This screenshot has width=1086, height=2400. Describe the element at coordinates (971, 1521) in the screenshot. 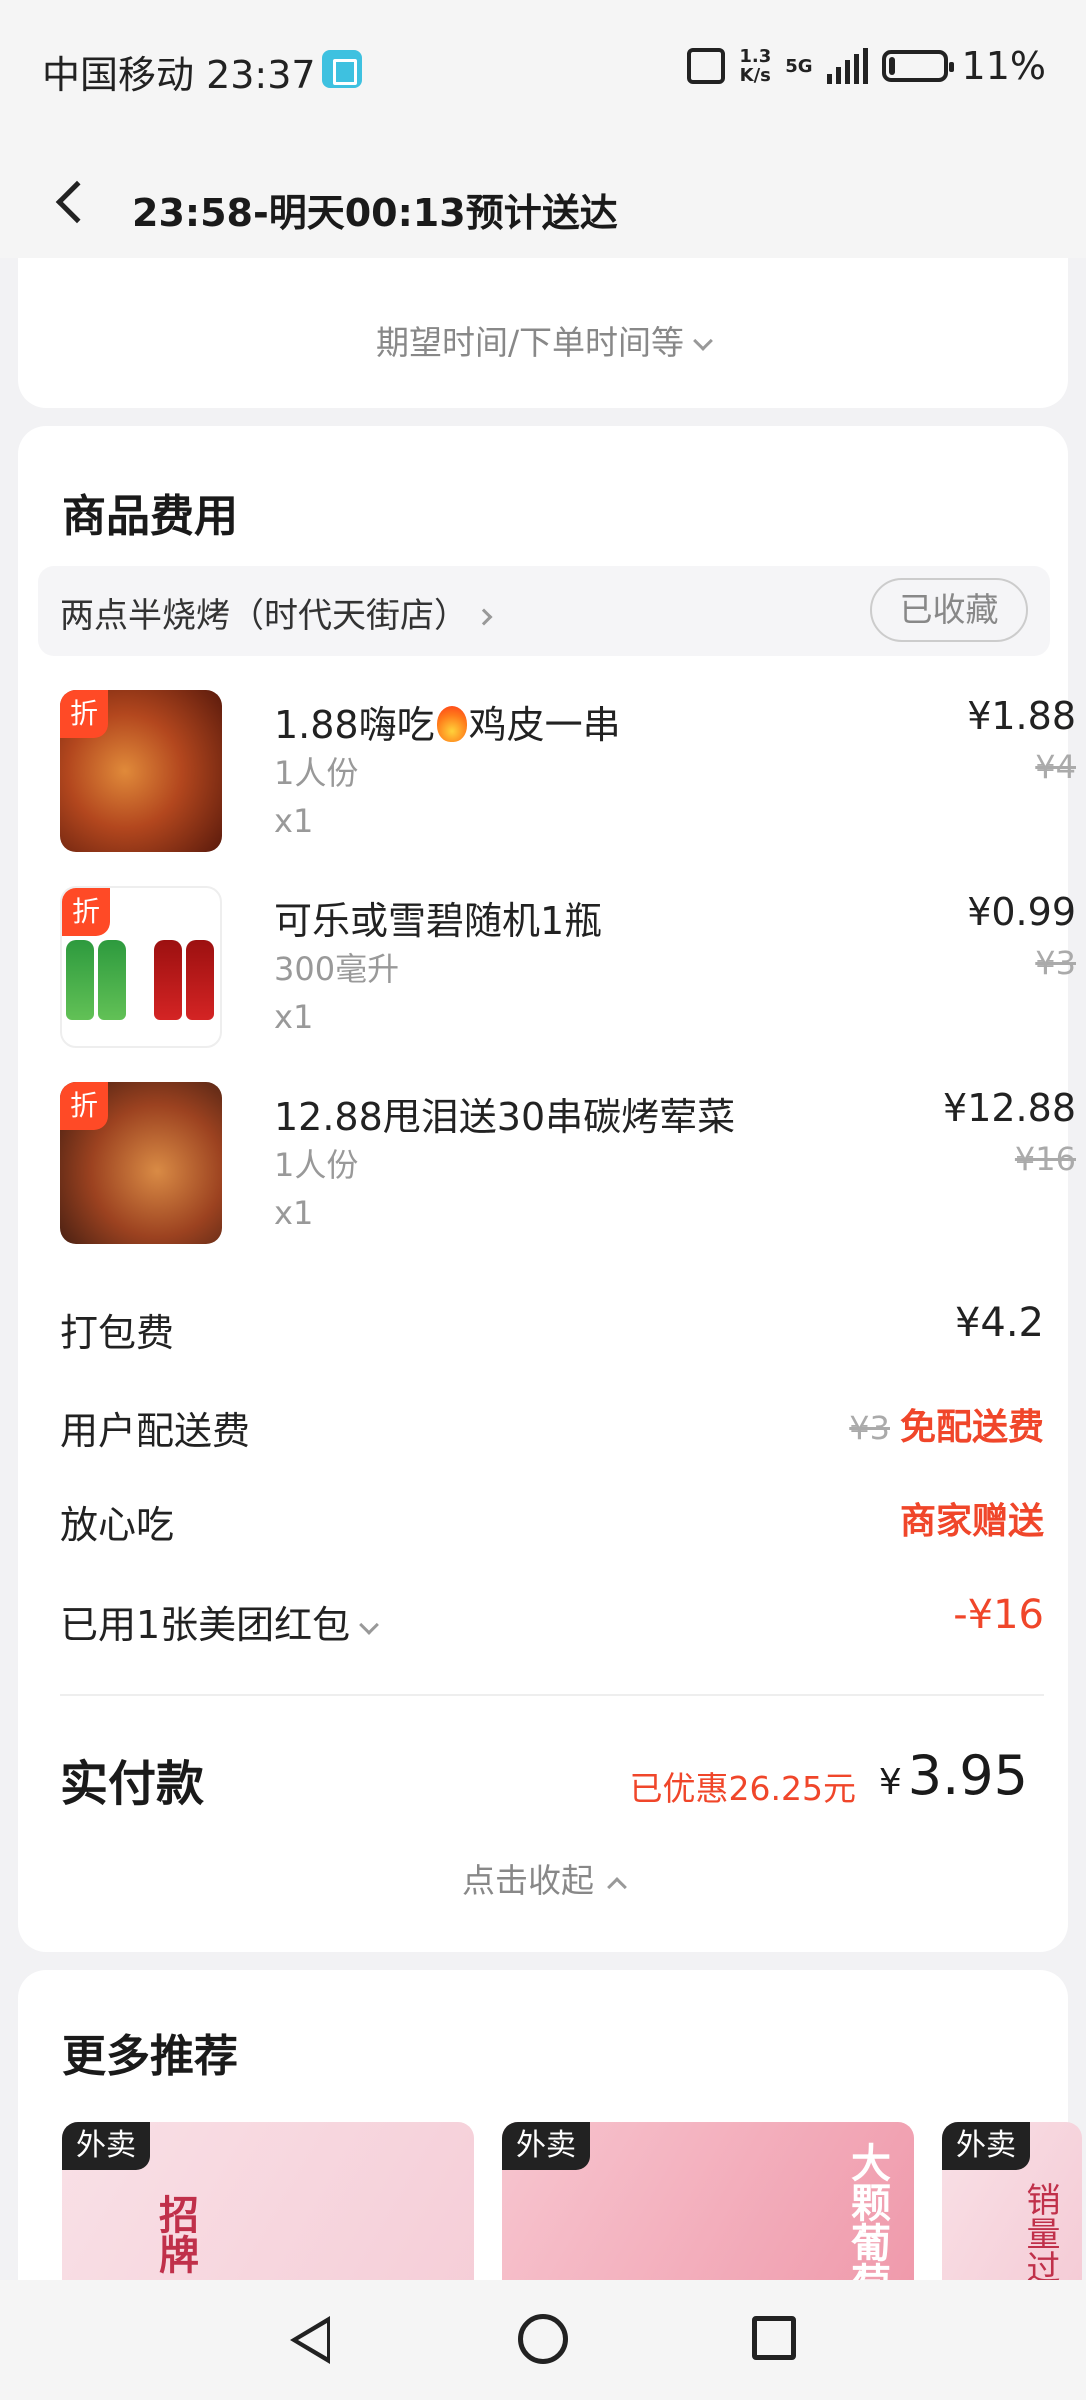

I see `safe-eat-value: 商家赠送` at that location.